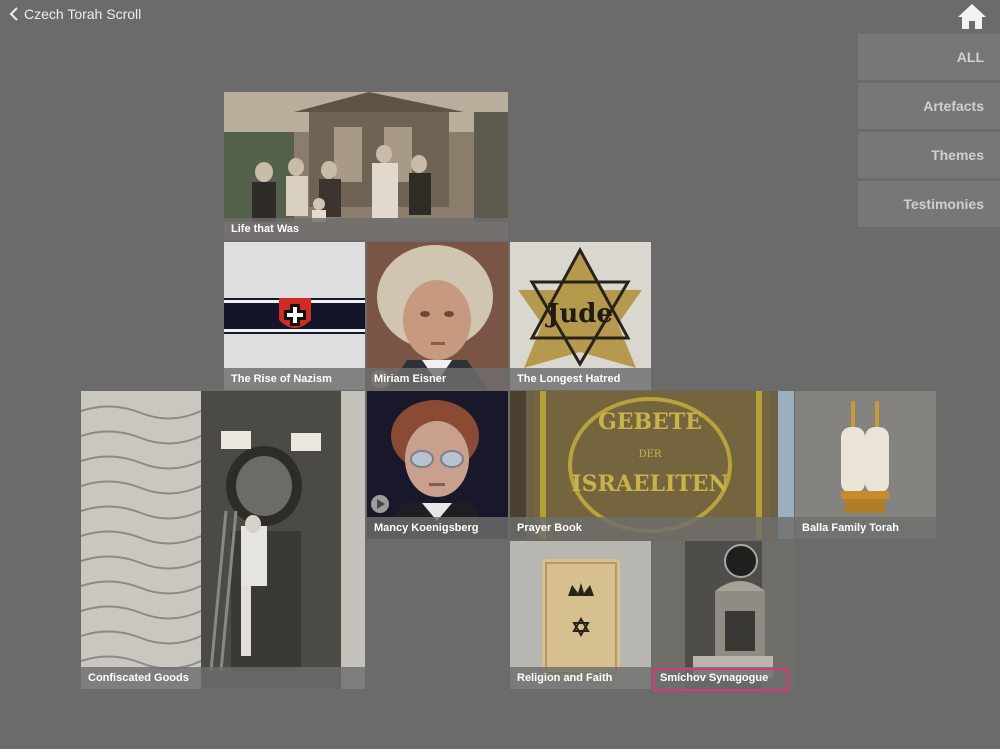 The height and width of the screenshot is (749, 1000). Describe the element at coordinates (652, 528) in the screenshot. I see `tile-caption: Prayer Book` at that location.